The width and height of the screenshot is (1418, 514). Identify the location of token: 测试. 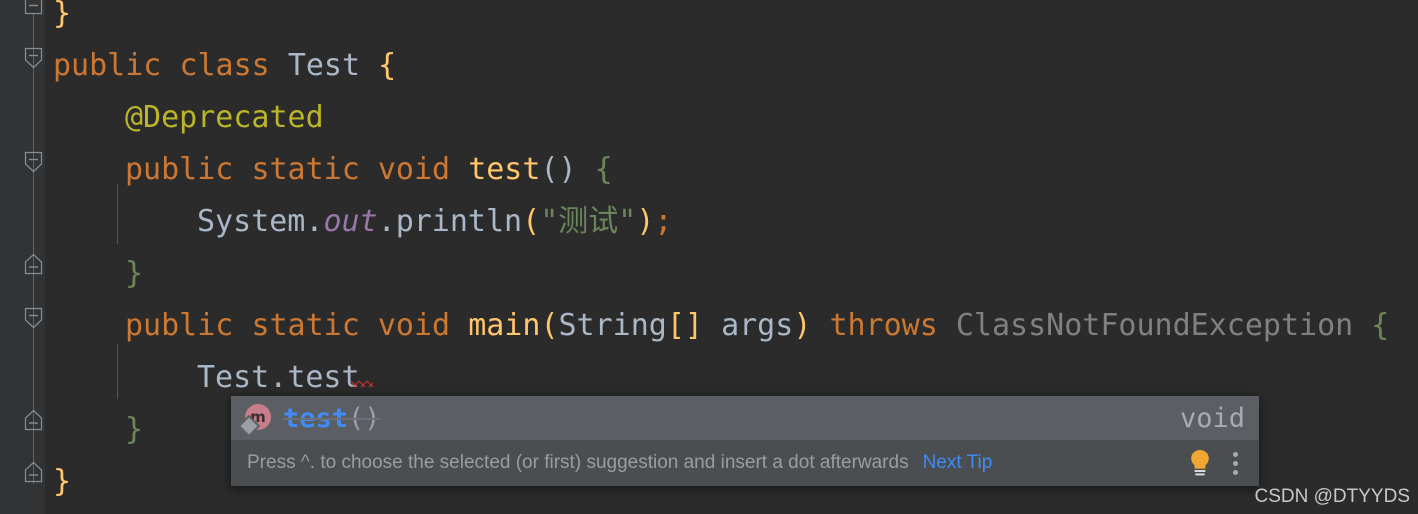
(588, 221).